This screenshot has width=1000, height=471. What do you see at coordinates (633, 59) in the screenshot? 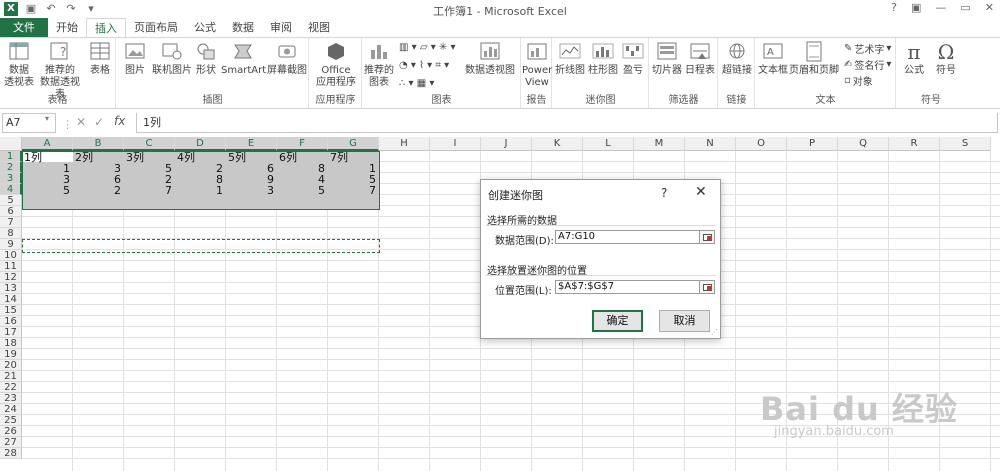
I see `sparkline-winloss-button: 盈亏` at bounding box center [633, 59].